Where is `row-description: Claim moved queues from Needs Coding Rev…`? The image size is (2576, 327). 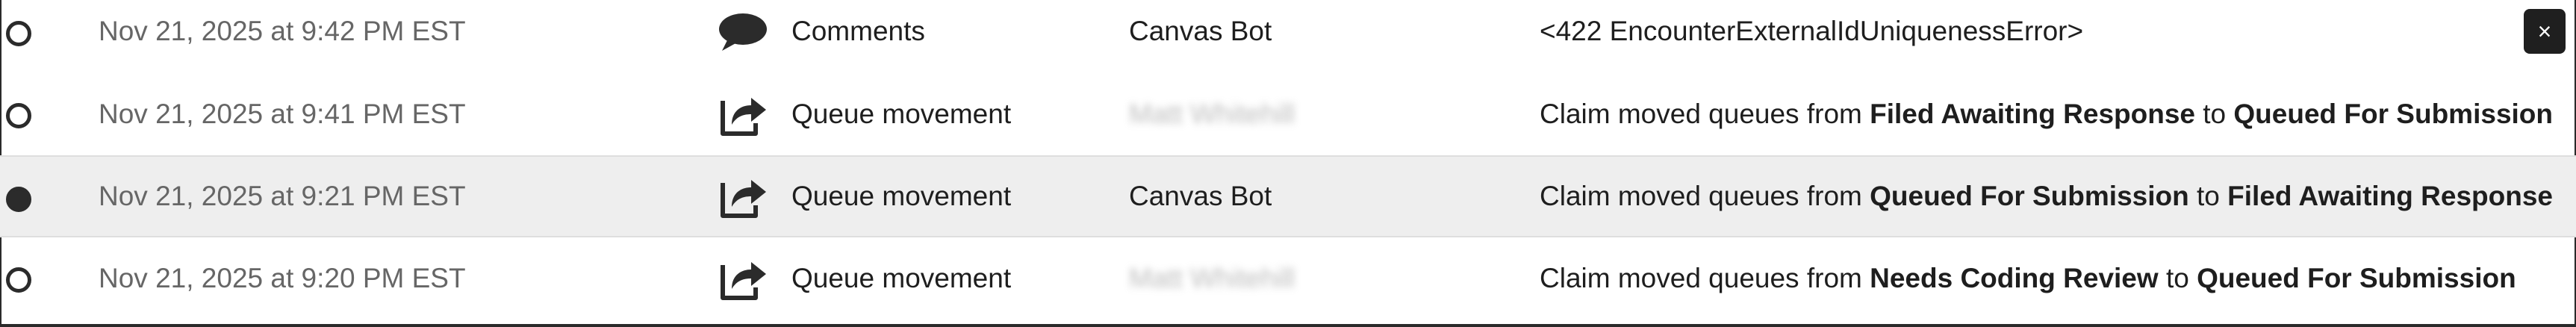 row-description: Claim moved queues from Needs Coding Rev… is located at coordinates (2028, 278).